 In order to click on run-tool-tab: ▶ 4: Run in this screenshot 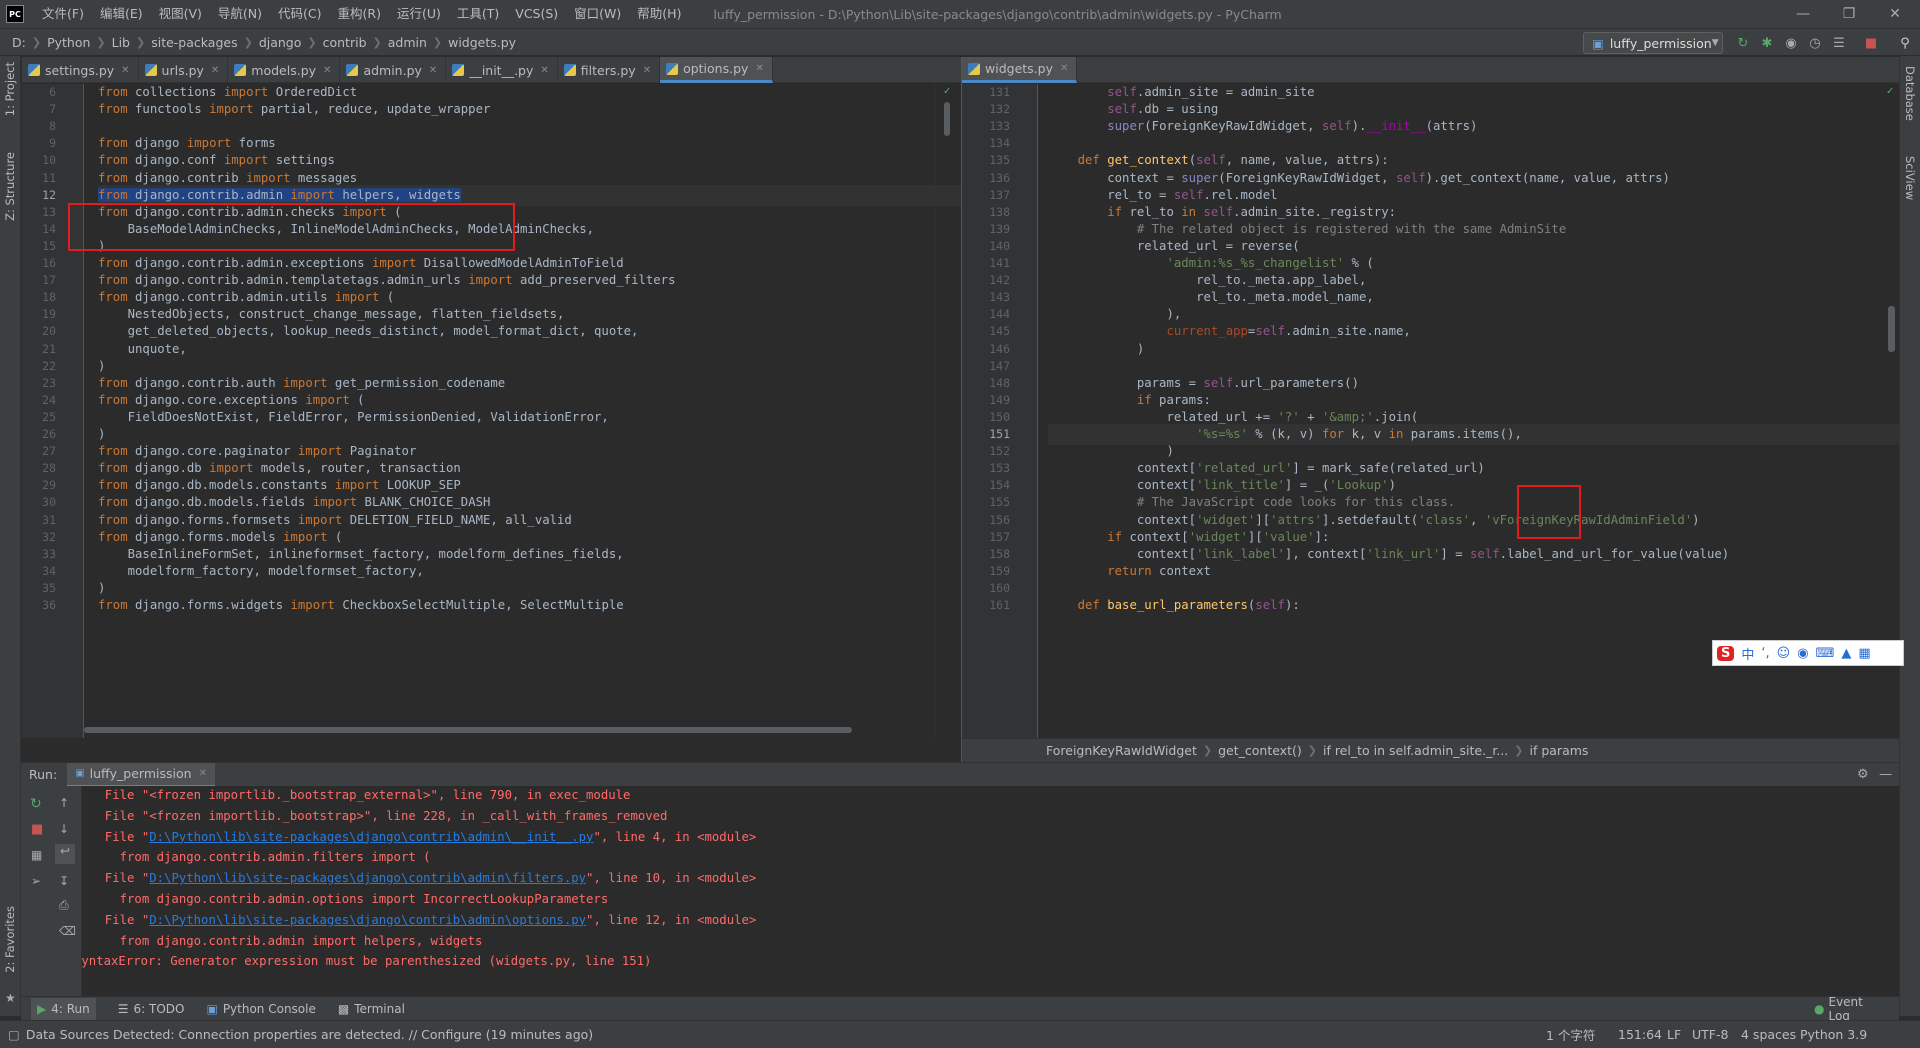, I will do `click(63, 1008)`.